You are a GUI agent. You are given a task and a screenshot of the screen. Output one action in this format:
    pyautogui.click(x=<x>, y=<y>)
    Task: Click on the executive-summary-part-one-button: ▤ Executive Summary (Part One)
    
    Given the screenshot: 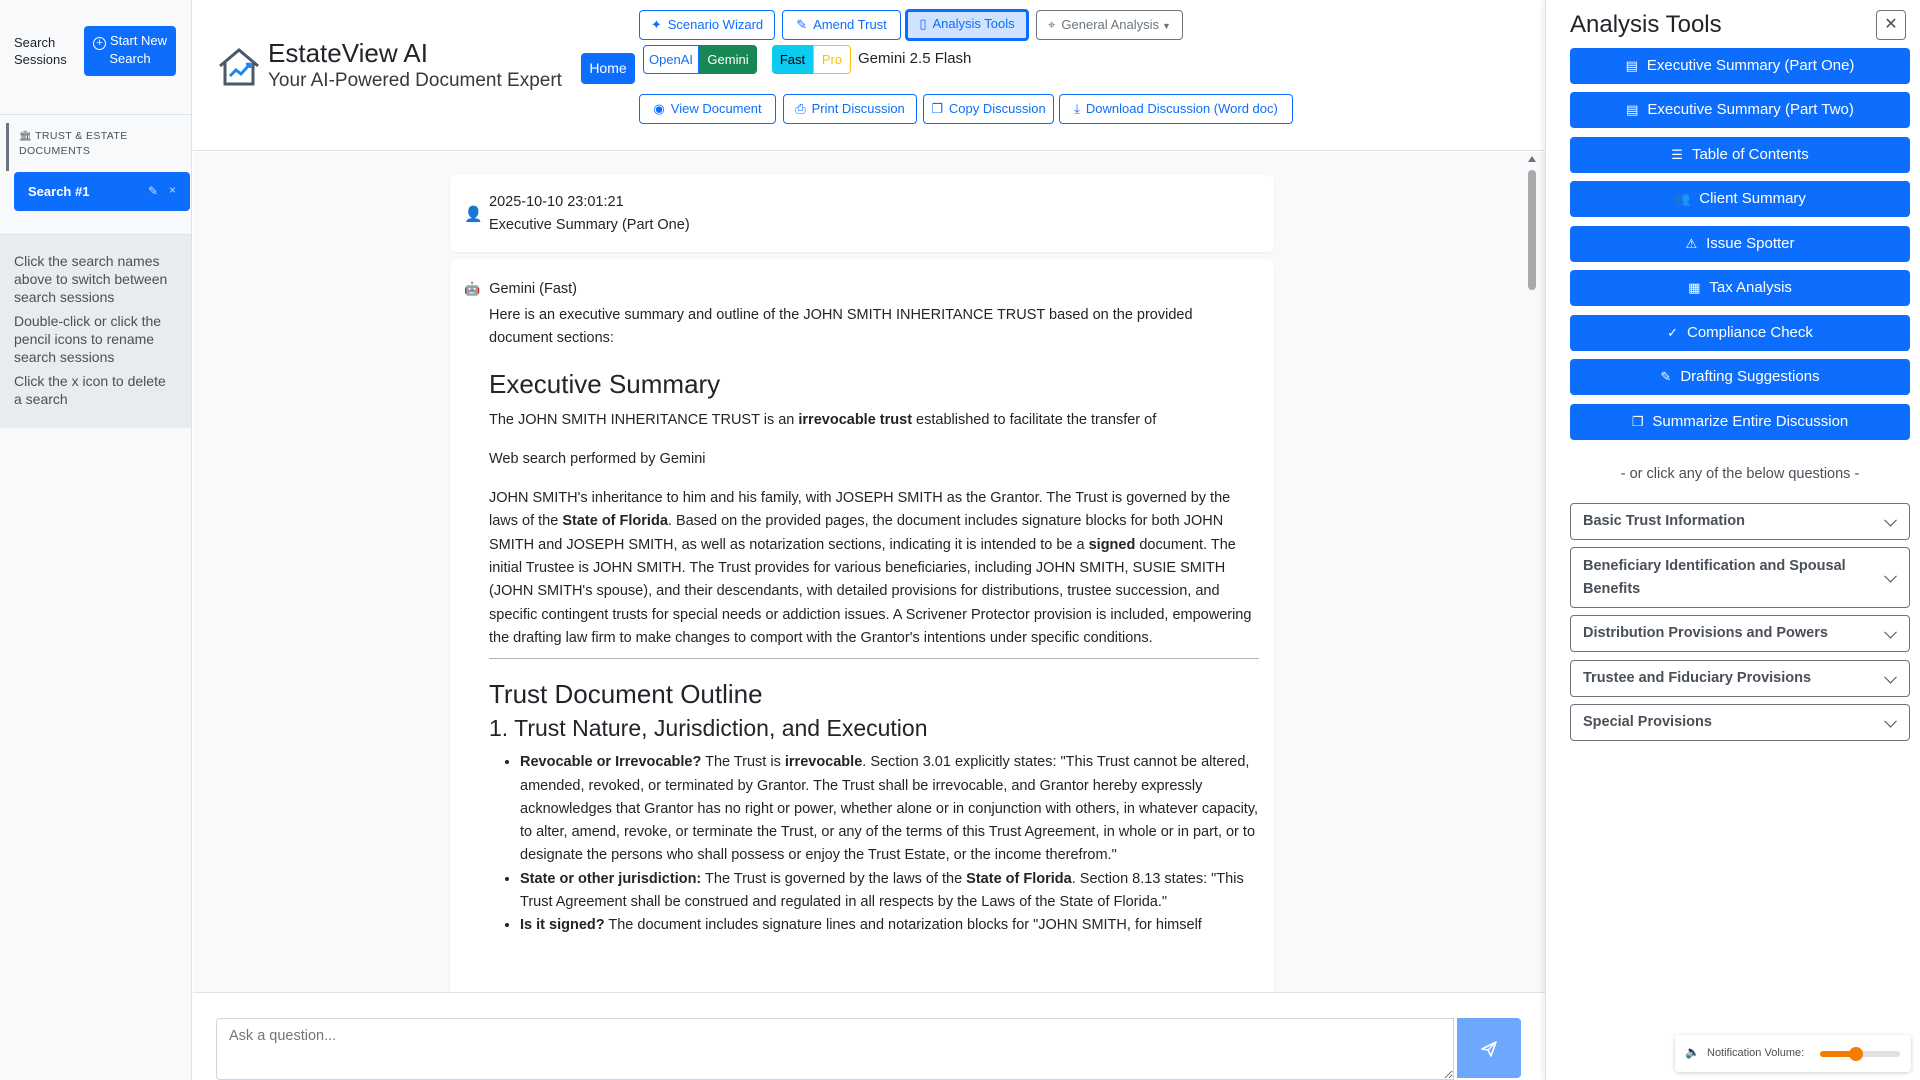 What is the action you would take?
    pyautogui.click(x=1740, y=66)
    